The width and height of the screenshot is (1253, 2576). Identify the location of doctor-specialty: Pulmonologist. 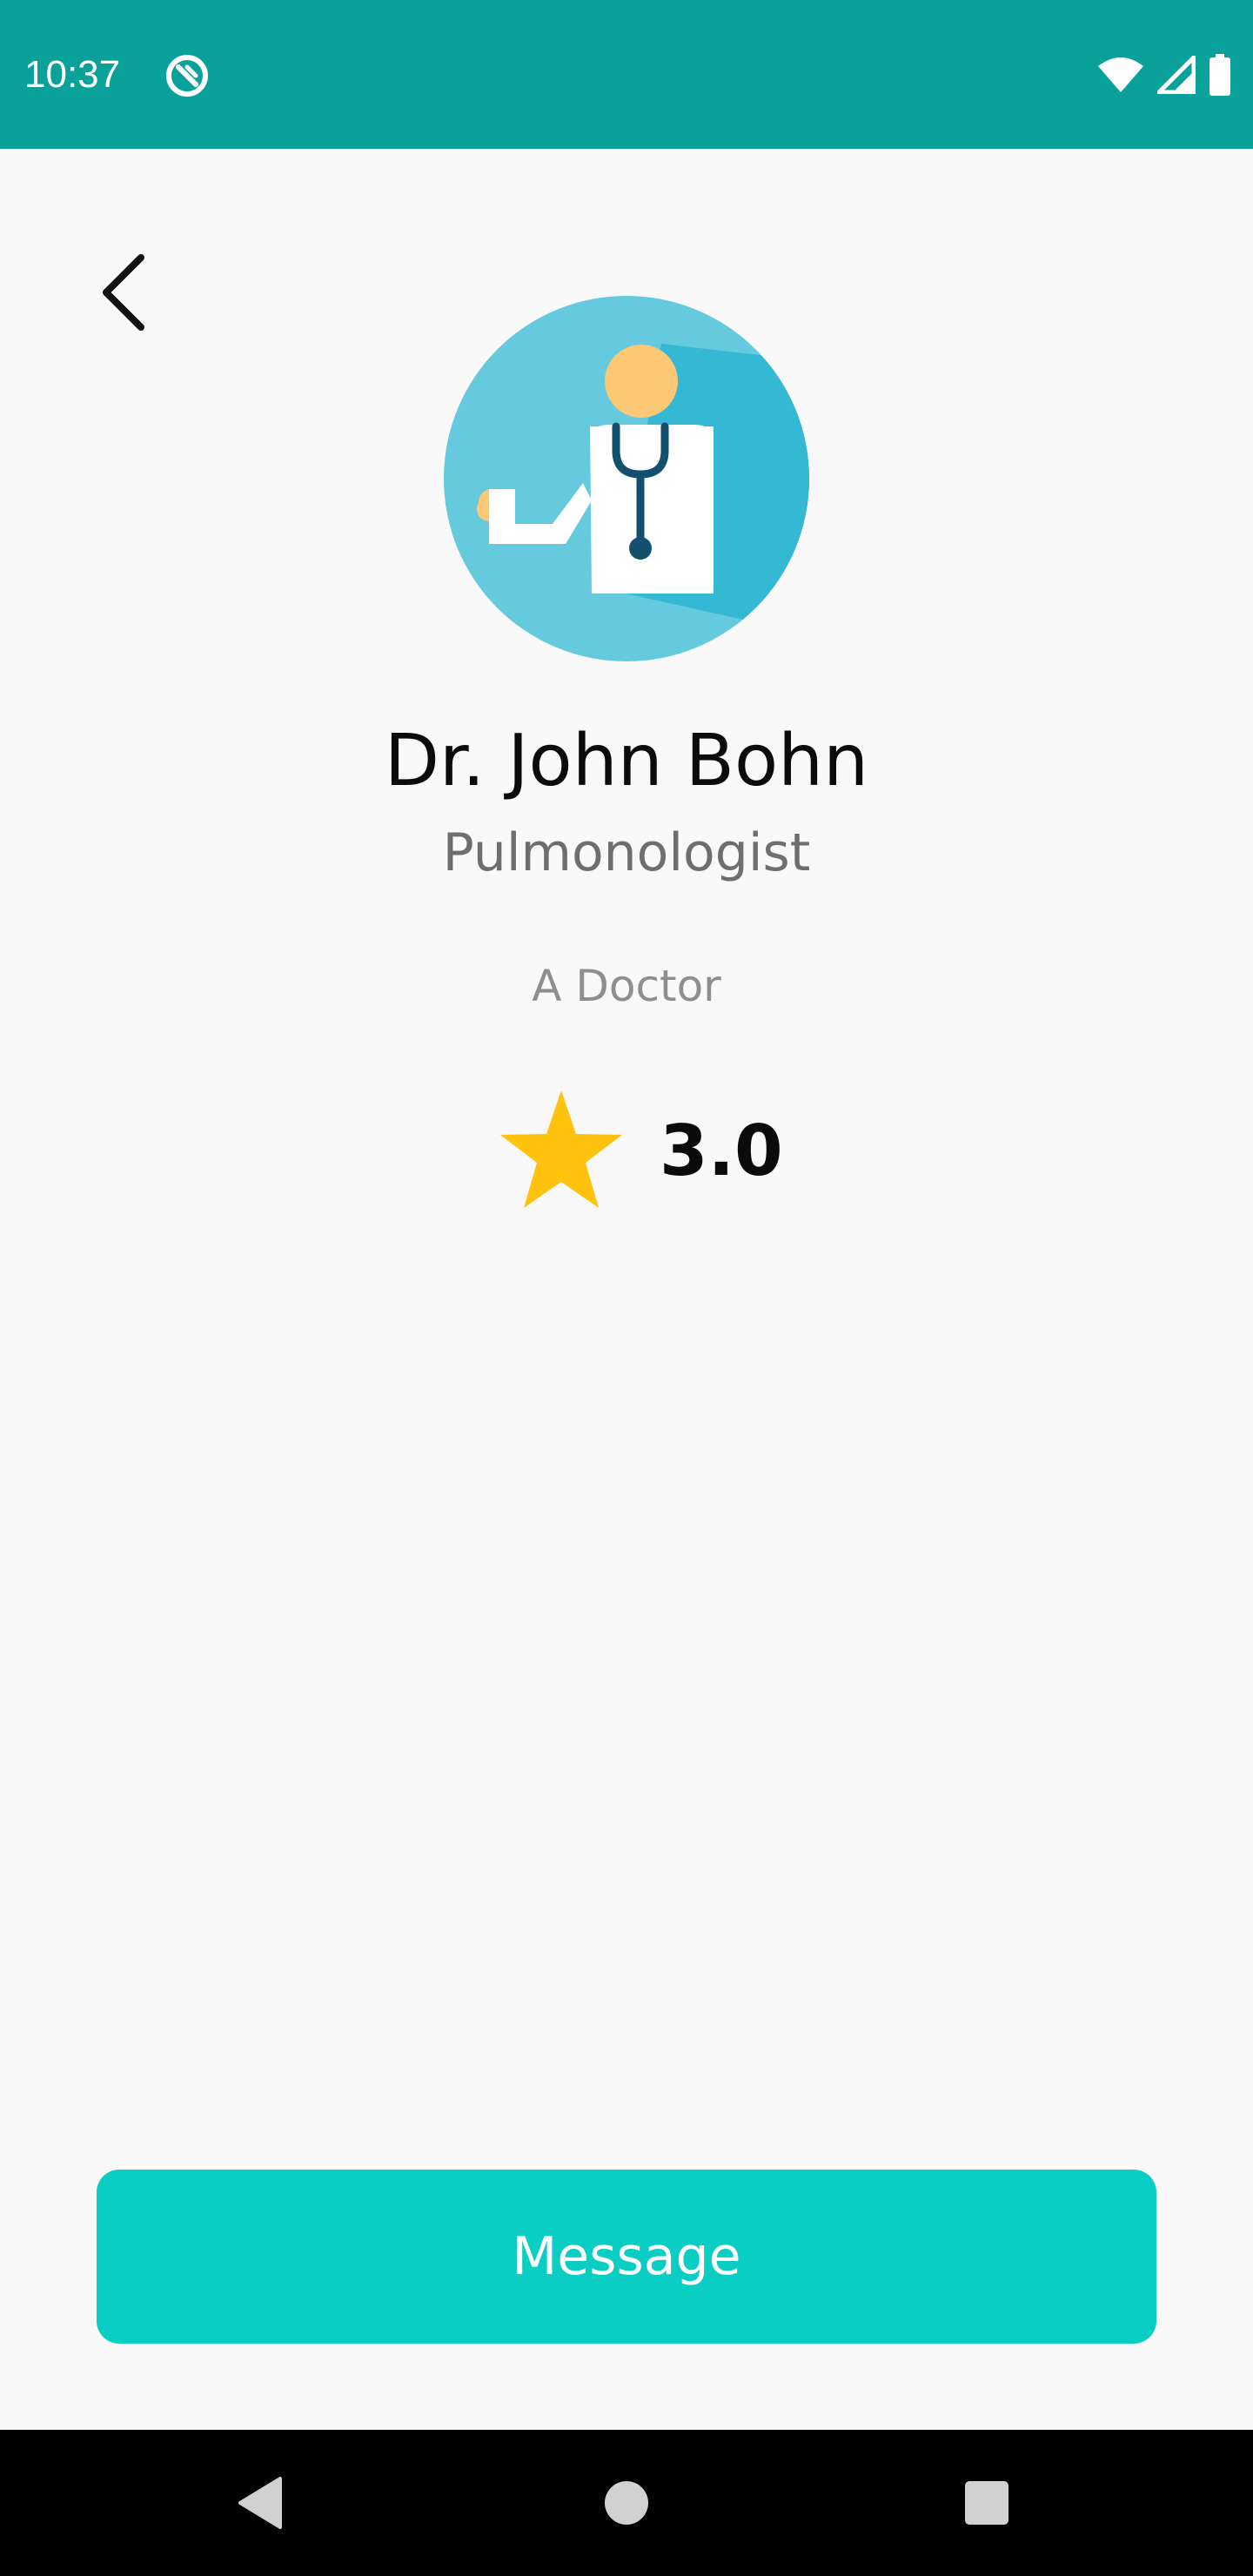
(626, 852).